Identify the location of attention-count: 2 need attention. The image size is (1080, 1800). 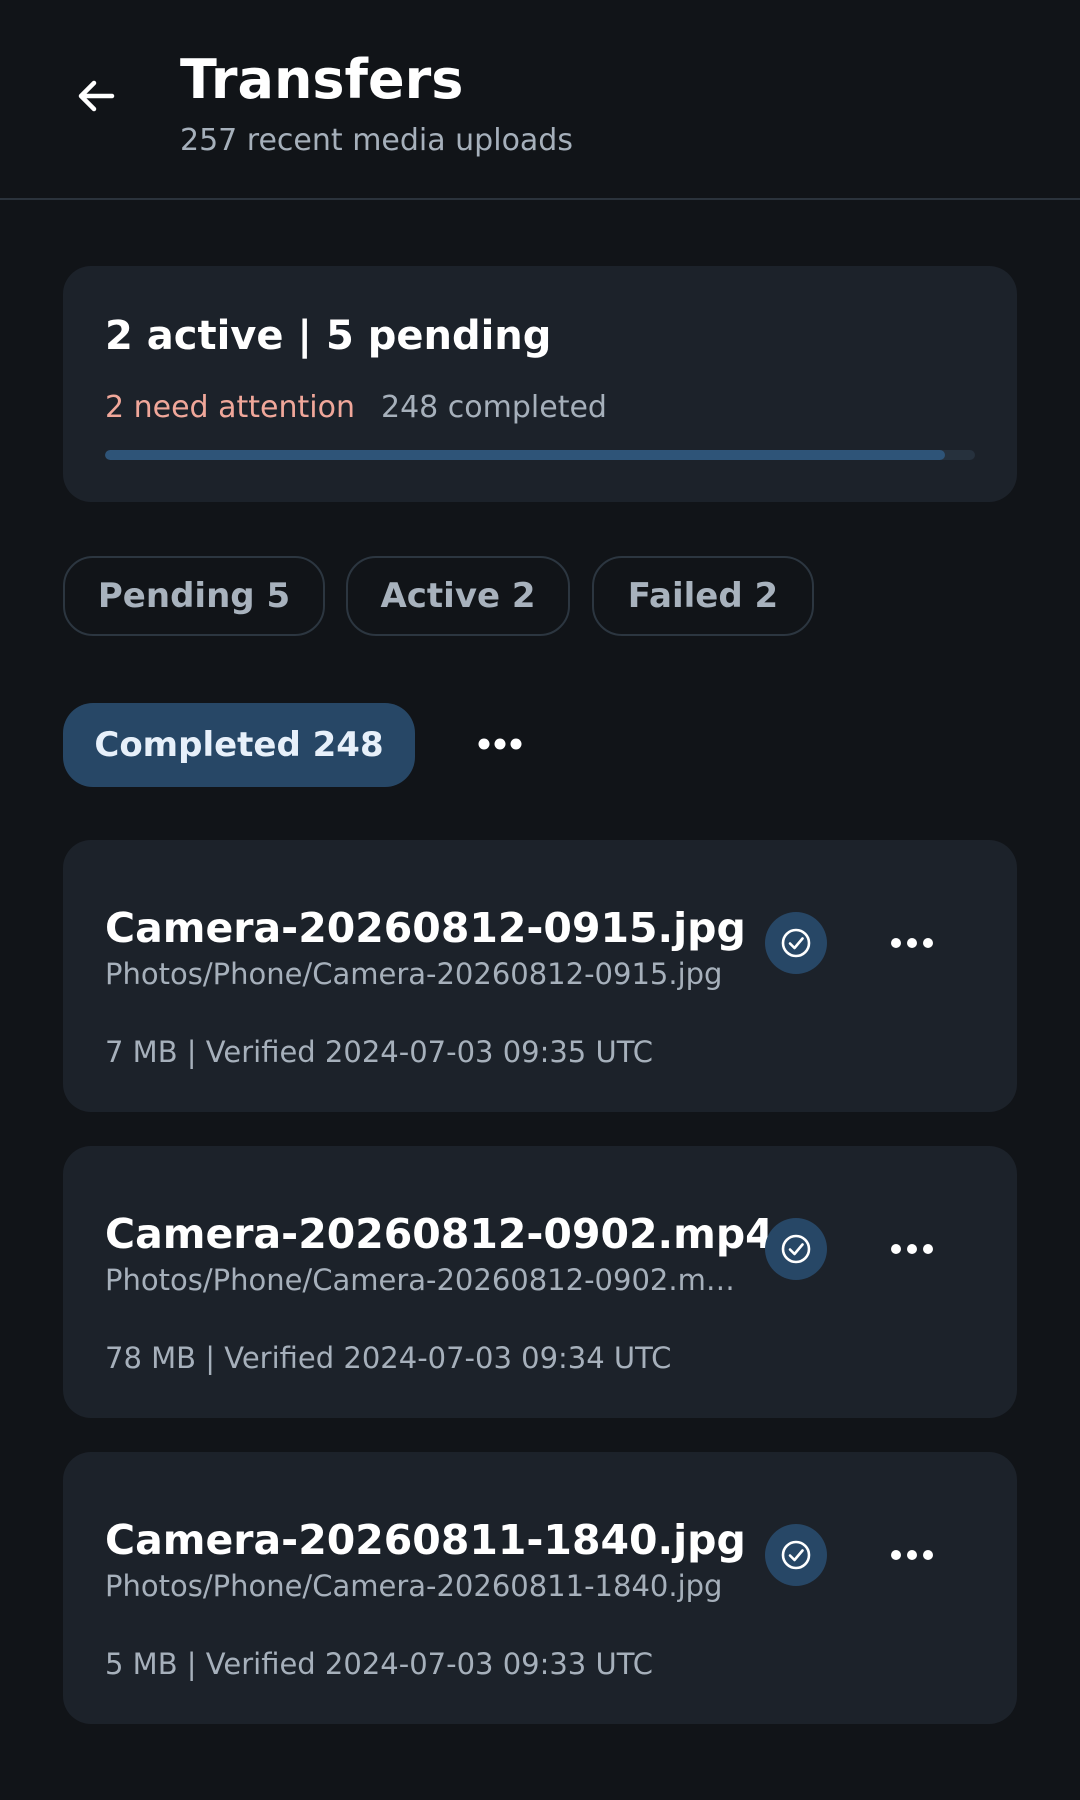
(230, 408).